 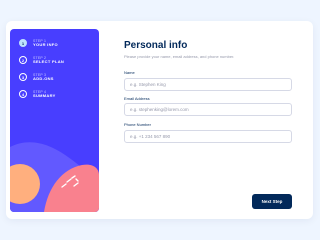 I want to click on step-title: SUMMARY, so click(x=44, y=95).